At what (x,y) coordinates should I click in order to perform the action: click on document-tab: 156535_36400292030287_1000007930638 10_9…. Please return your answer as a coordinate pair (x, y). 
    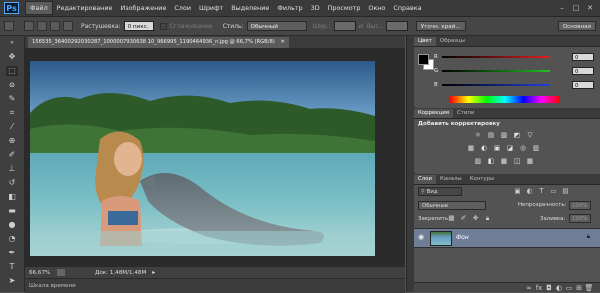
    Looking at the image, I should click on (158, 42).